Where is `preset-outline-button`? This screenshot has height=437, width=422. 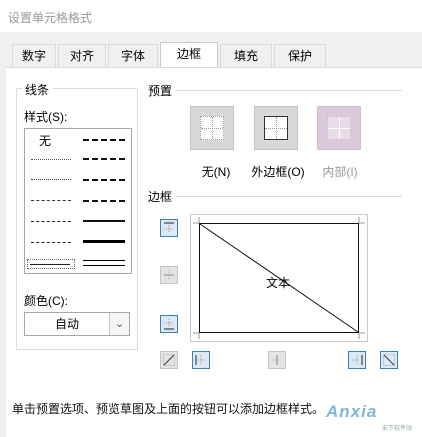 preset-outline-button is located at coordinates (276, 128).